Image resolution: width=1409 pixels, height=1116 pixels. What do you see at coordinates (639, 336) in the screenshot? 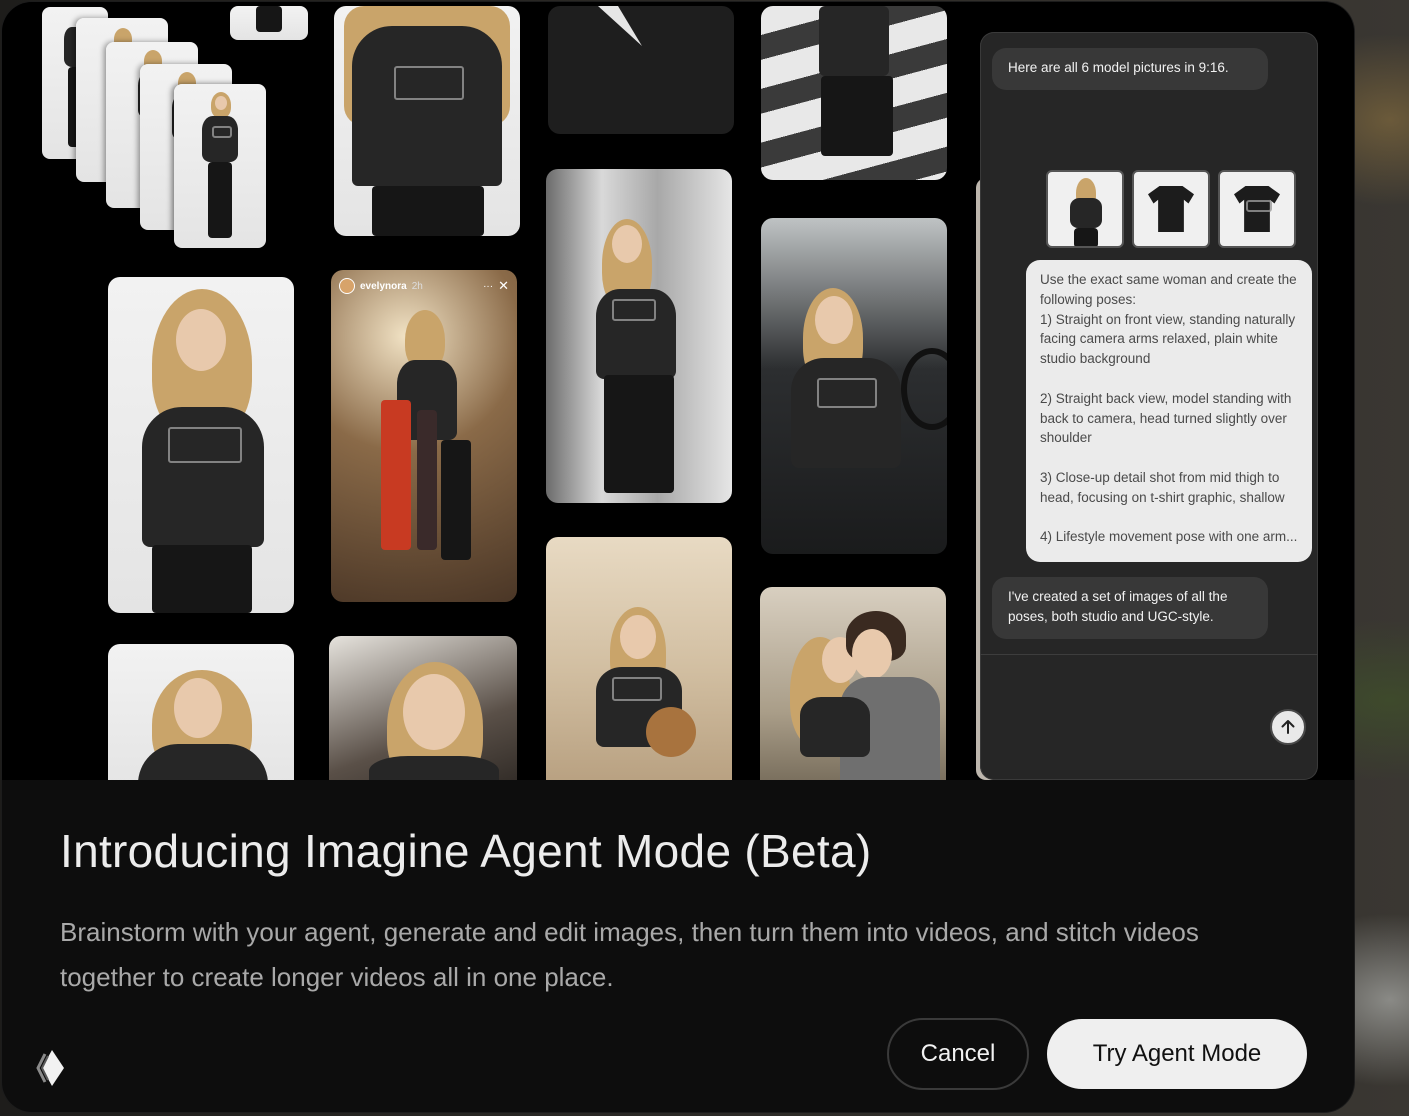
I see `gallery-card-elevator` at bounding box center [639, 336].